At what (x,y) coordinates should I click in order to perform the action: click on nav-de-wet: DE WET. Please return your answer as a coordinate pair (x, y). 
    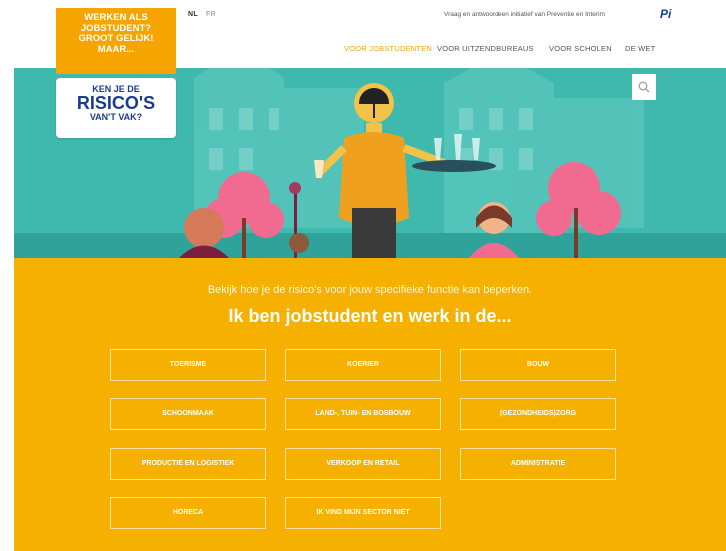
    Looking at the image, I should click on (640, 48).